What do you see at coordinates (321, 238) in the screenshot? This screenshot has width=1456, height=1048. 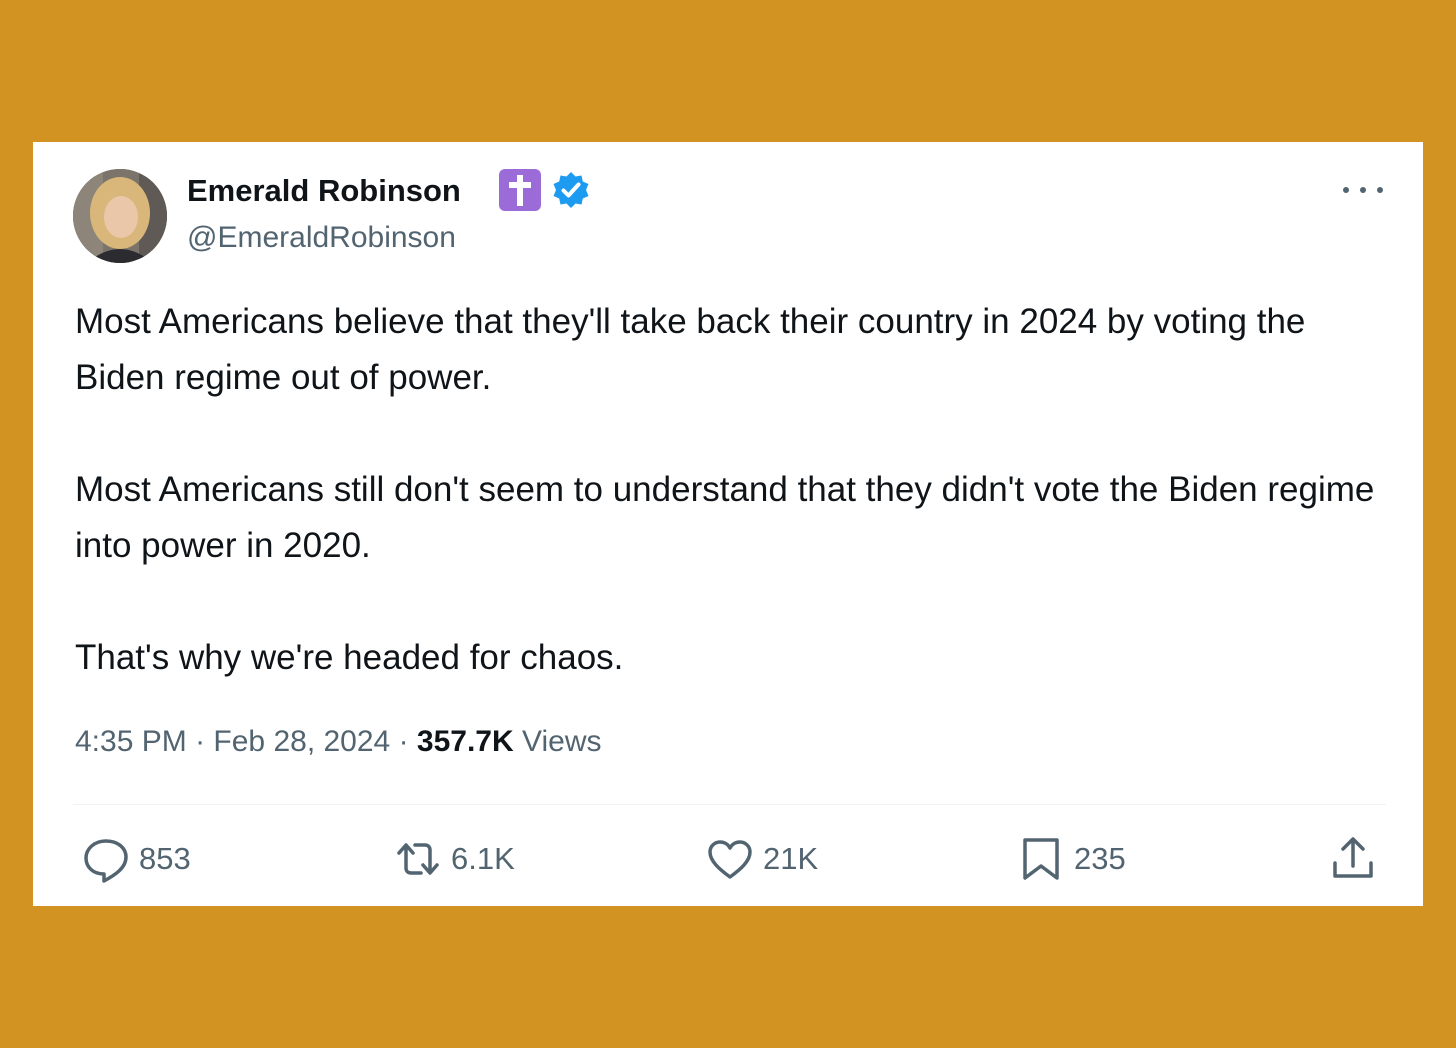 I see `author-handle: @EmeraldRobinson` at bounding box center [321, 238].